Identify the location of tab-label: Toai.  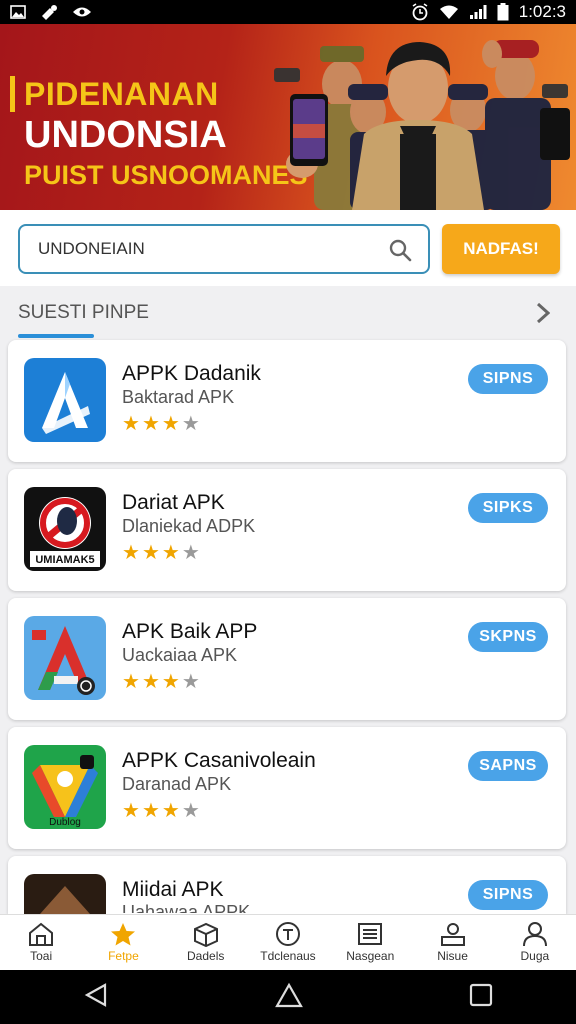
(41, 956).